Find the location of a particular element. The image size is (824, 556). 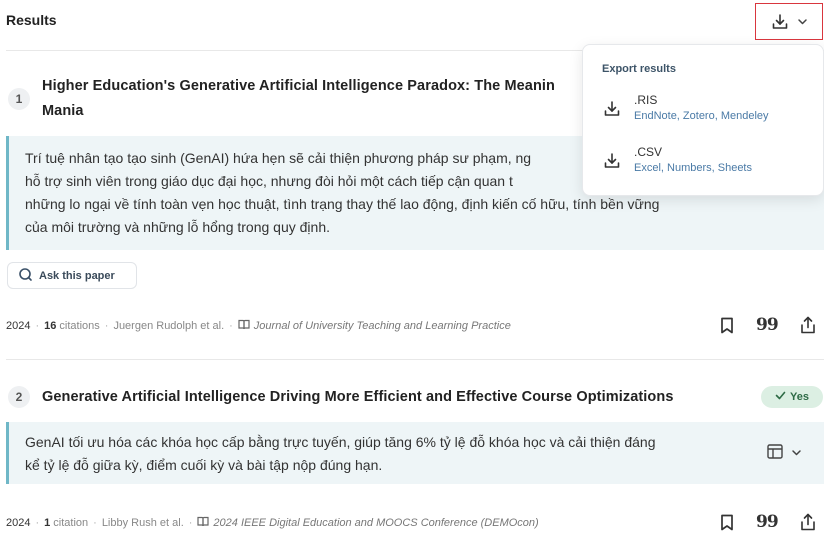

export-csv-option: .CSV Excel, Numbers, Sheets is located at coordinates (703, 168).